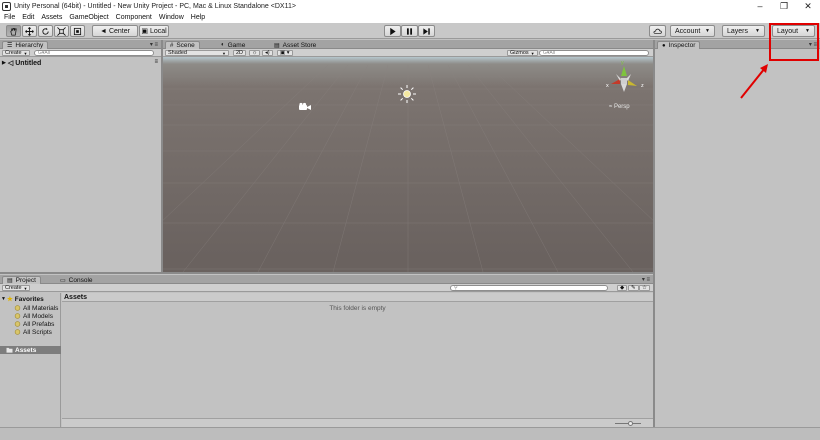 The image size is (820, 440). I want to click on divider, so click(326, 273).